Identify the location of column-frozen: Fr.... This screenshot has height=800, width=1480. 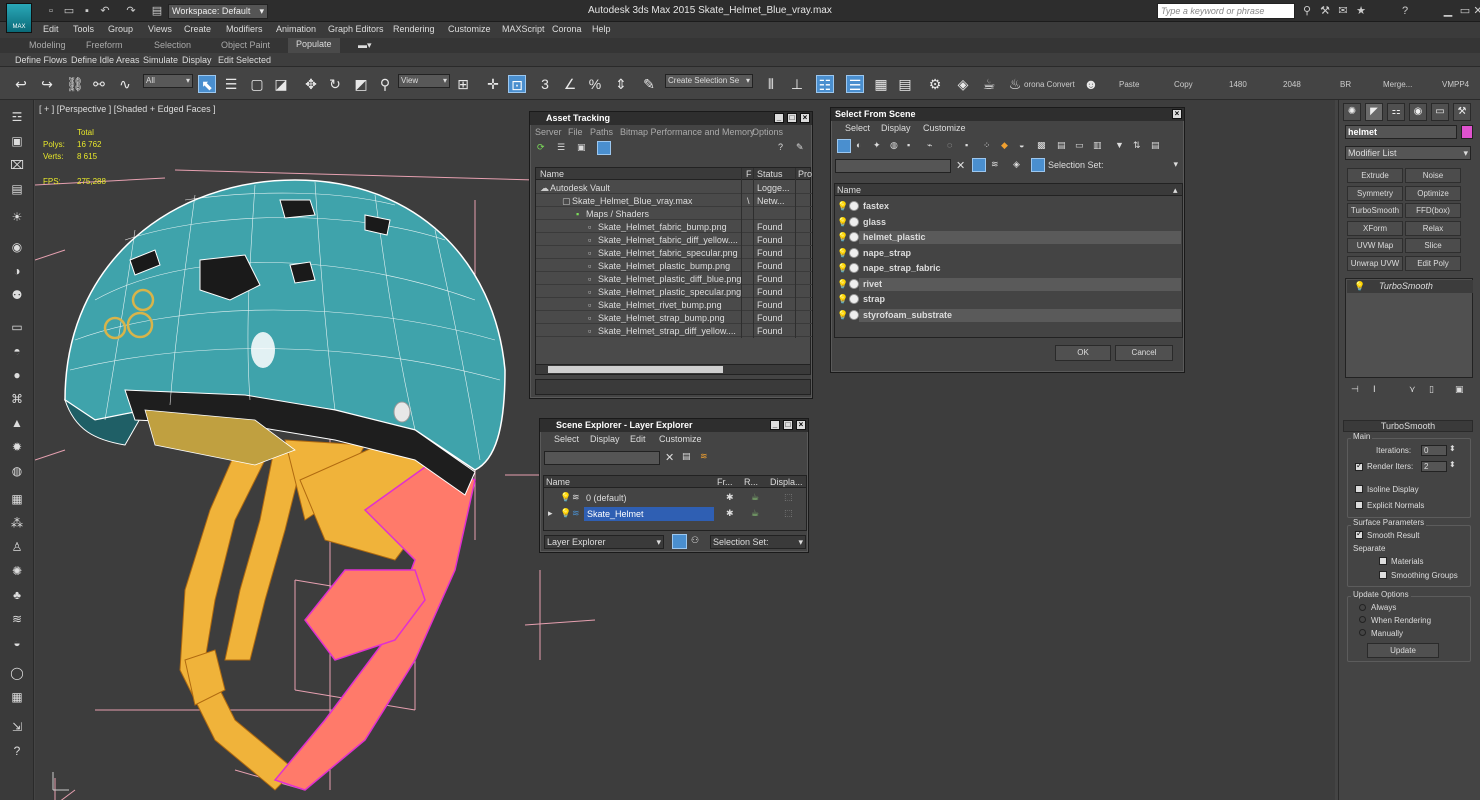
(725, 482).